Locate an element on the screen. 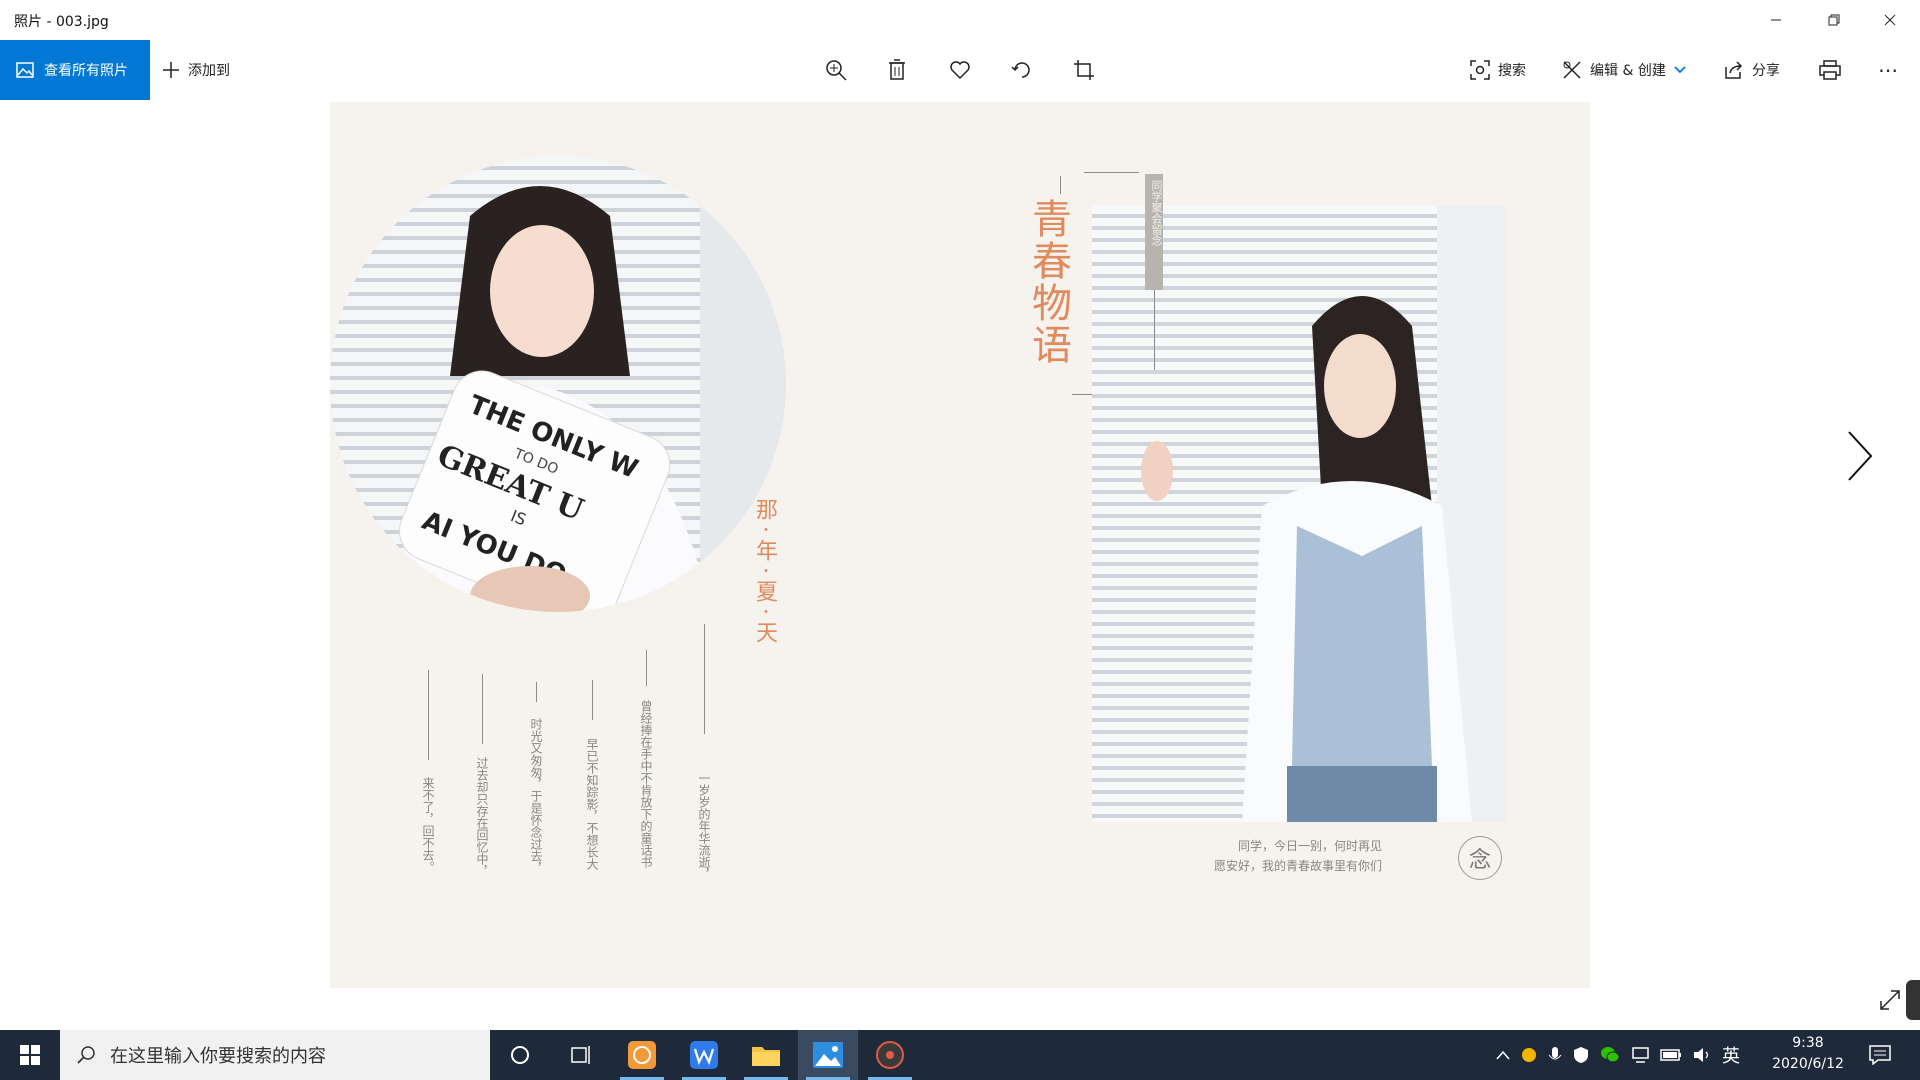 This screenshot has width=1920, height=1080. volume-icon is located at coordinates (1702, 1055).